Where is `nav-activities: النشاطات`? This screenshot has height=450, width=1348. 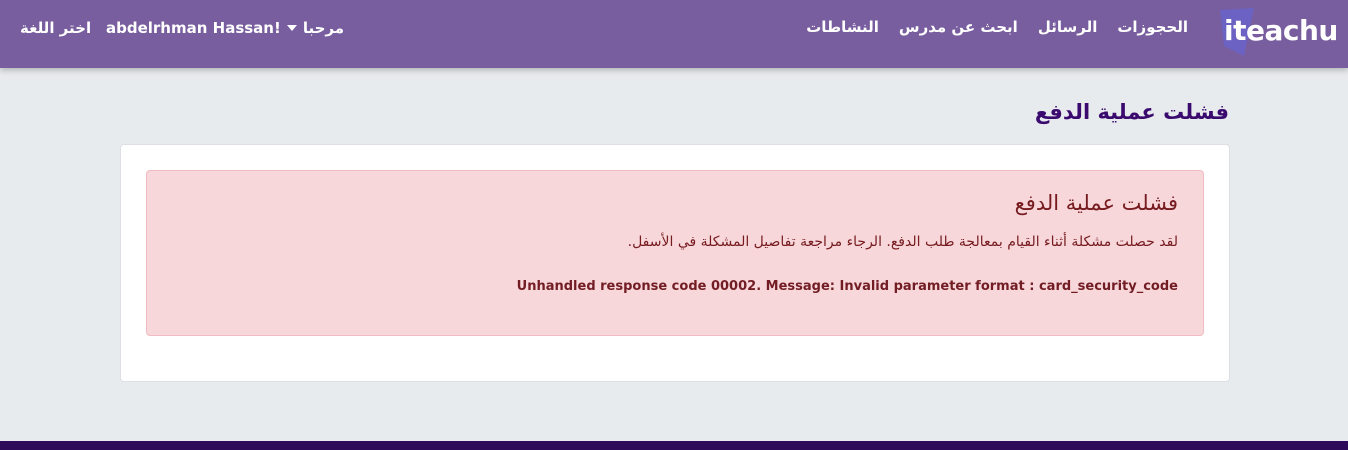
nav-activities: النشاطات is located at coordinates (842, 27).